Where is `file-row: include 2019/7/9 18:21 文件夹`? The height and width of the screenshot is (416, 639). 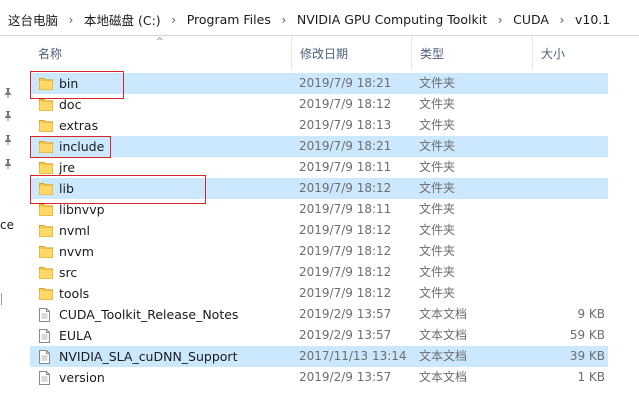 file-row: include 2019/7/9 18:21 文件夹 is located at coordinates (319, 146).